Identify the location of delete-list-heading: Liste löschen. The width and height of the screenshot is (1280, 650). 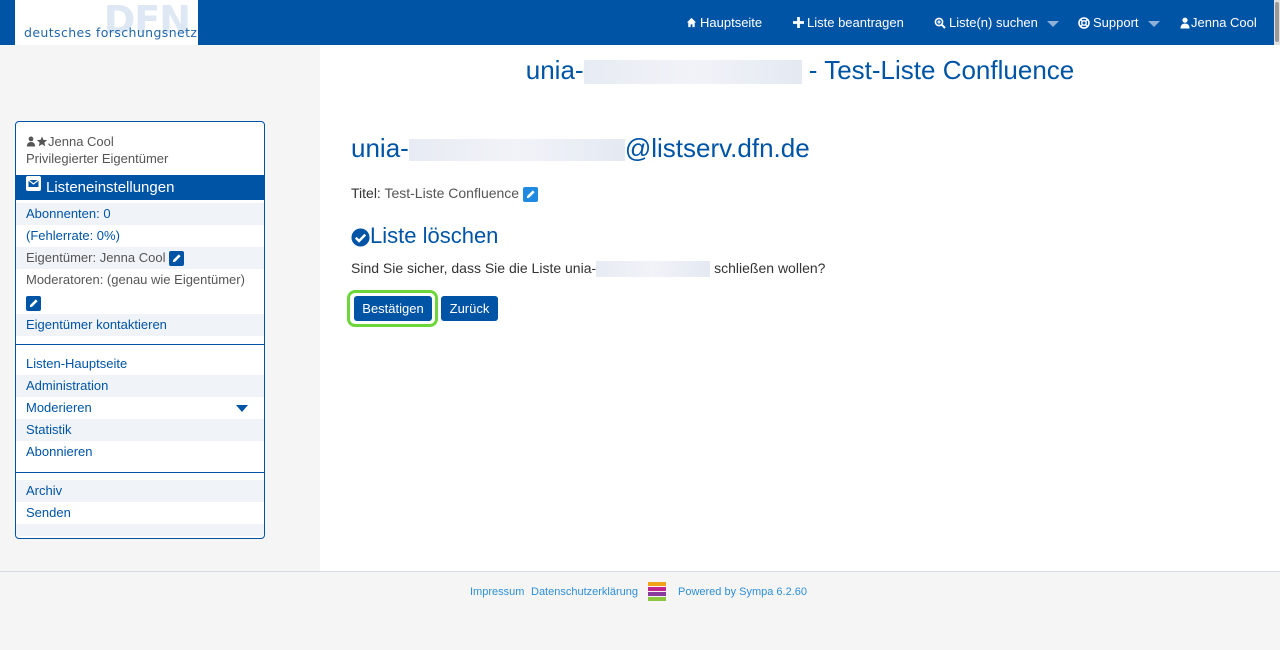
(424, 236).